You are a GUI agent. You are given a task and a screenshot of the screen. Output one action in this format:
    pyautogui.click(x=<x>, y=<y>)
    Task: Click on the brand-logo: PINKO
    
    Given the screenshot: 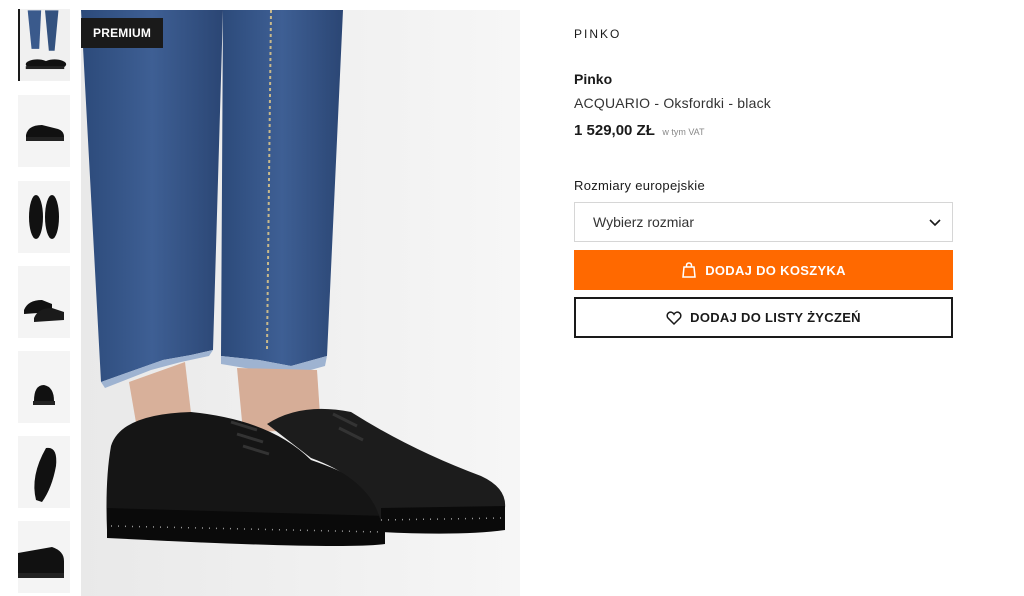 What is the action you would take?
    pyautogui.click(x=597, y=34)
    